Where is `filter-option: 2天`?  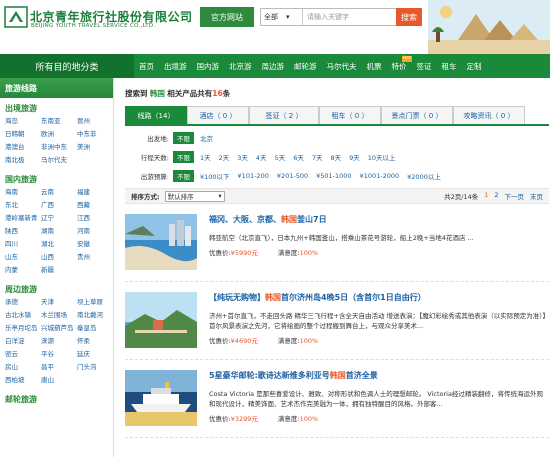 filter-option: 2天 is located at coordinates (224, 157).